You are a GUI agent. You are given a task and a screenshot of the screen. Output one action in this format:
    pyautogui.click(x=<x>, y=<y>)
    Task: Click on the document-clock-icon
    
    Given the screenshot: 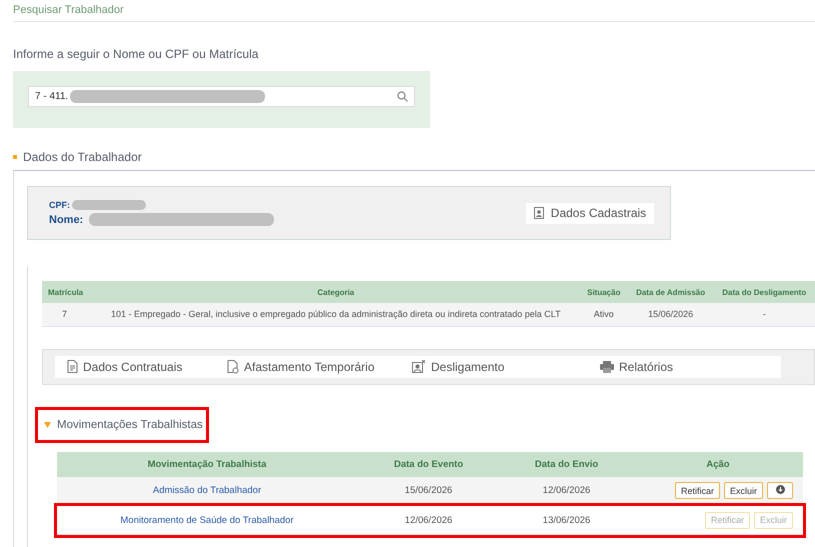 What is the action you would take?
    pyautogui.click(x=233, y=367)
    